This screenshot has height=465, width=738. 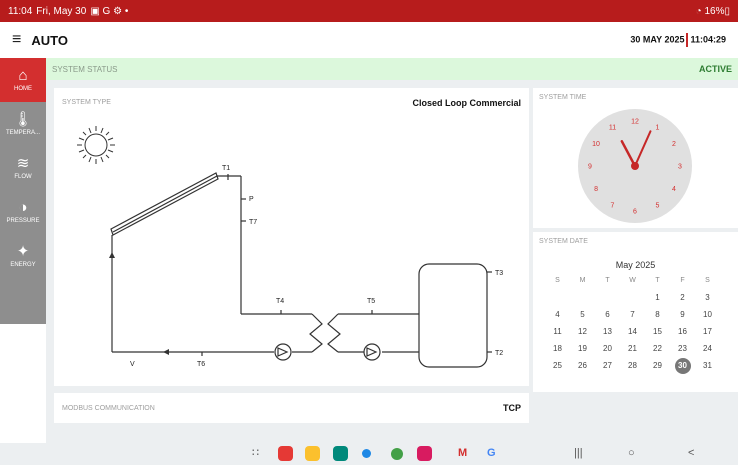 What do you see at coordinates (657, 331) in the screenshot?
I see `calendar-day: 15` at bounding box center [657, 331].